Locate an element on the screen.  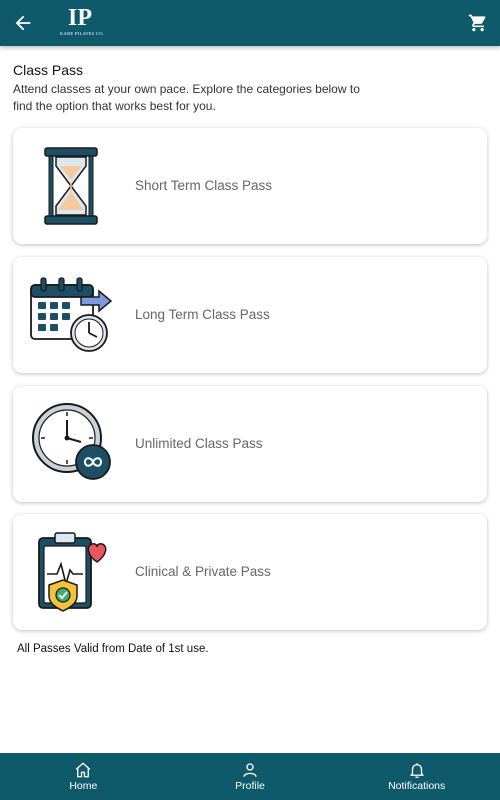
cart-icon is located at coordinates (478, 23).